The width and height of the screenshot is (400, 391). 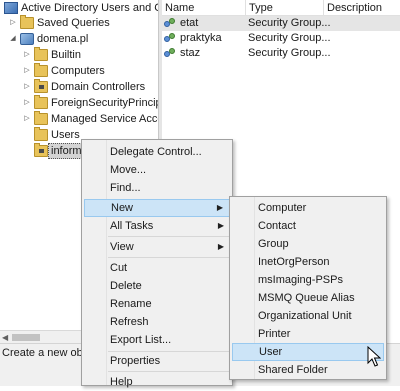 What do you see at coordinates (135, 361) in the screenshot?
I see `menu-item-label: Properties` at bounding box center [135, 361].